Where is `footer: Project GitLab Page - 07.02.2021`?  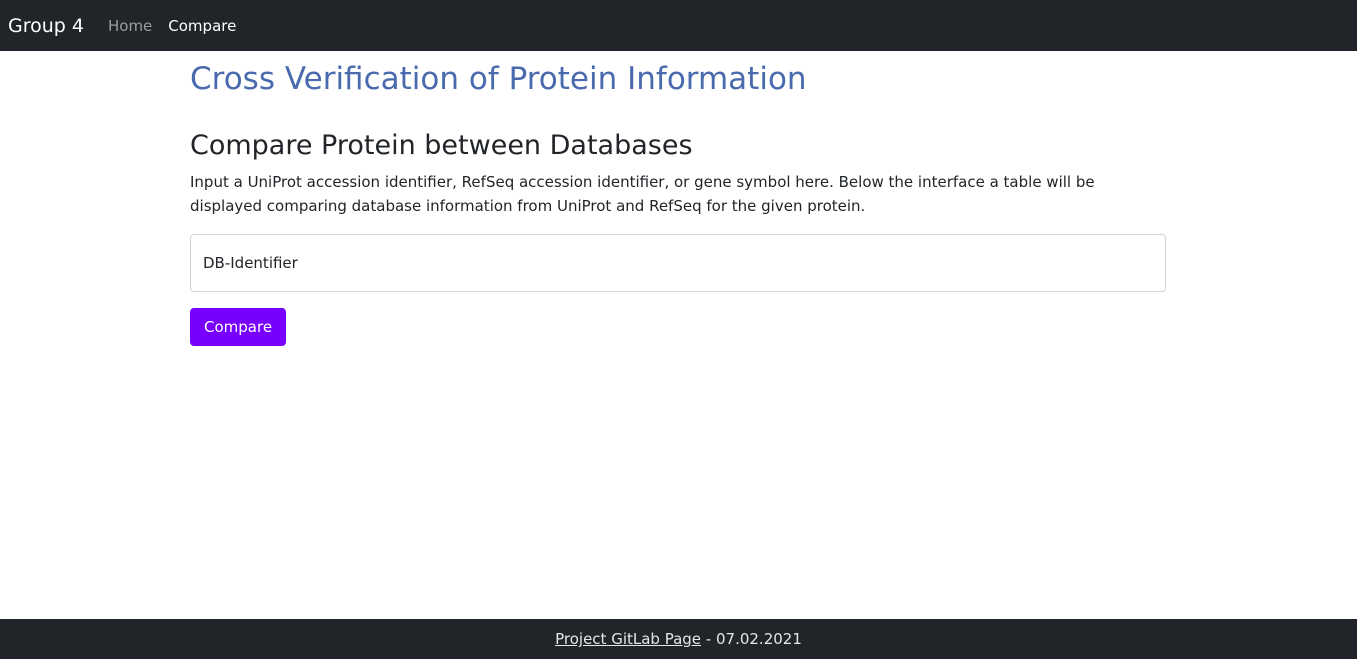 footer: Project GitLab Page - 07.02.2021 is located at coordinates (678, 639).